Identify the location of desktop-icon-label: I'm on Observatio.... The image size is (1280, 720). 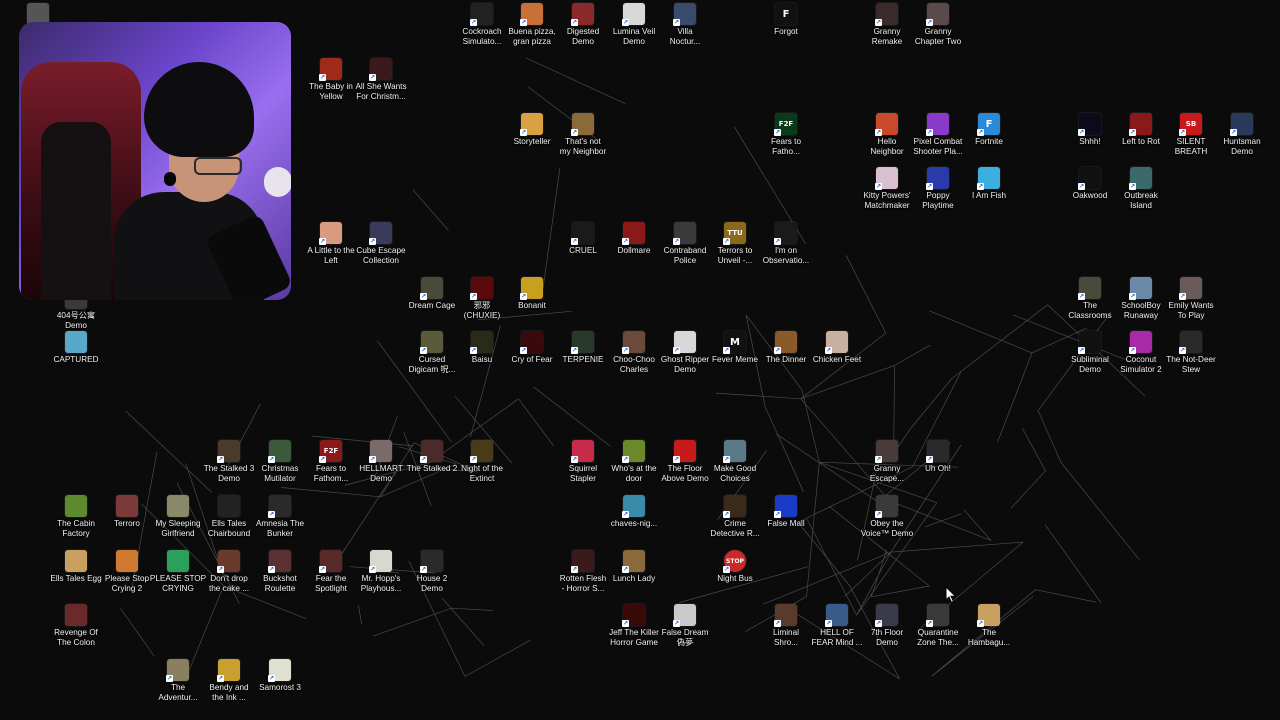
(786, 255).